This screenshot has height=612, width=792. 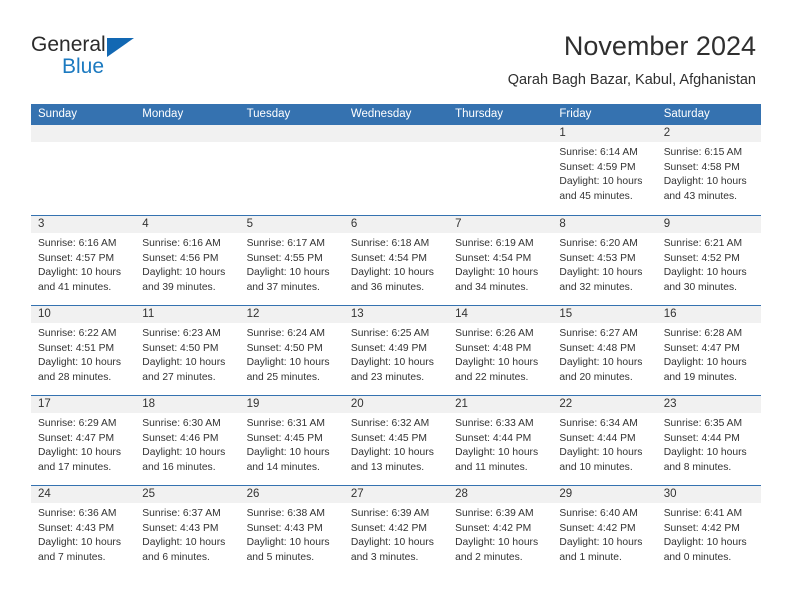 What do you see at coordinates (163, 114) in the screenshot?
I see `weekday-header-monday: Monday` at bounding box center [163, 114].